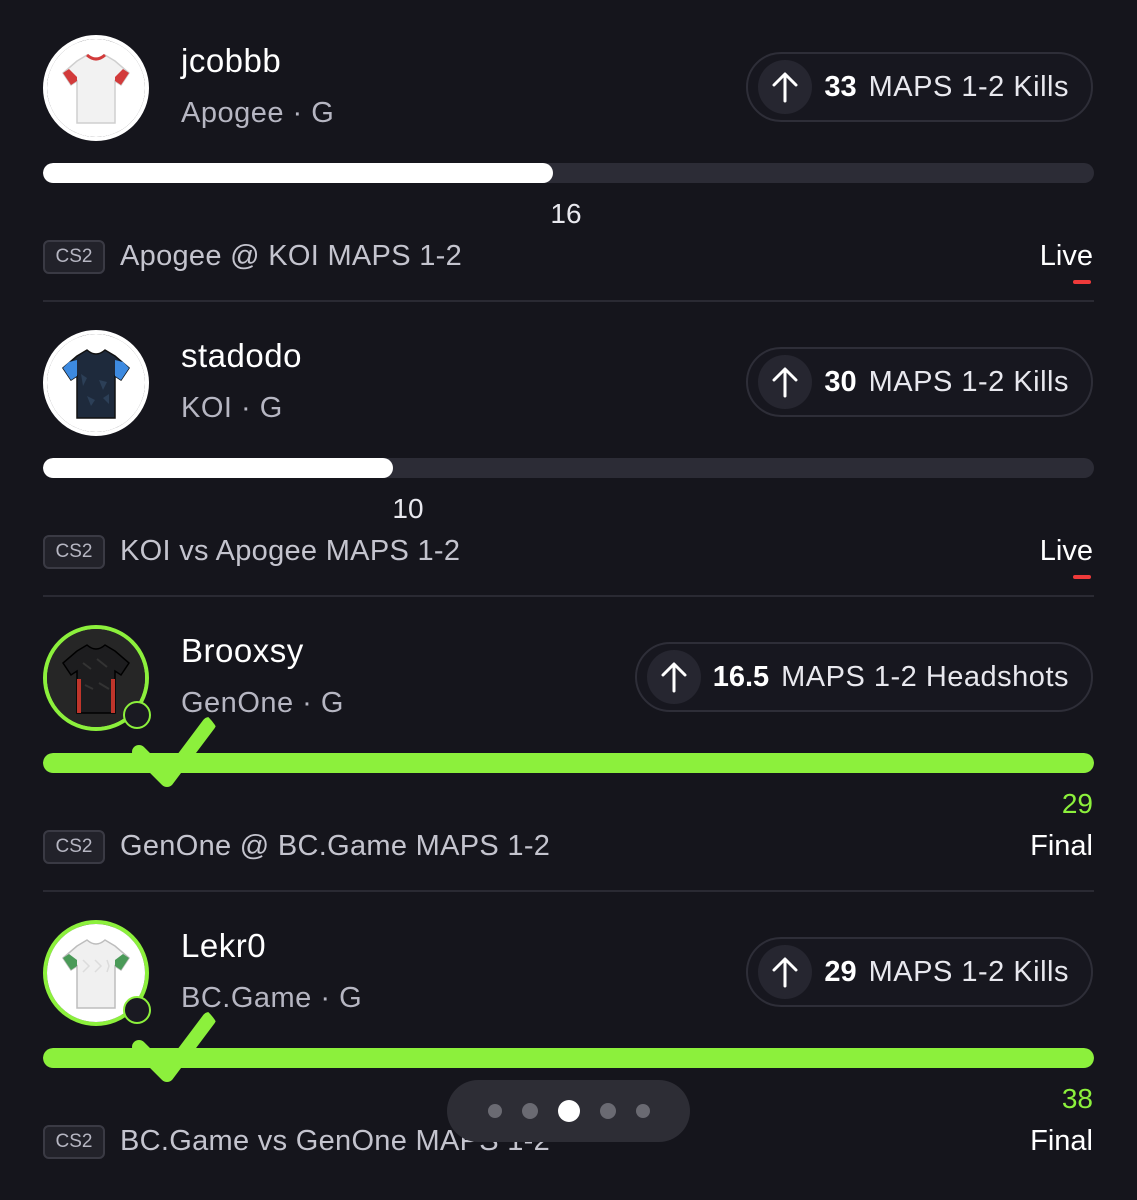 The height and width of the screenshot is (1200, 1137). Describe the element at coordinates (1077, 803) in the screenshot. I see `progress-value: 29` at that location.